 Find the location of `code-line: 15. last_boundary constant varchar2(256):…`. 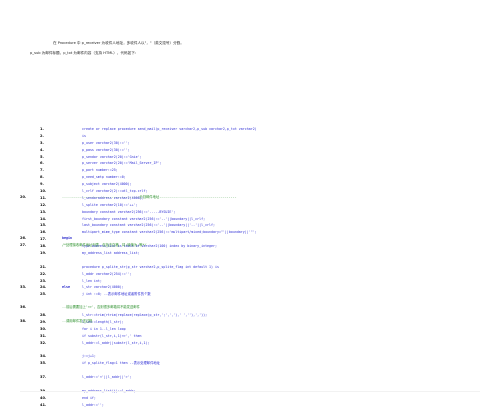

code-line: 15. last_boundary constant varchar2(256):… is located at coordinates (268, 225).